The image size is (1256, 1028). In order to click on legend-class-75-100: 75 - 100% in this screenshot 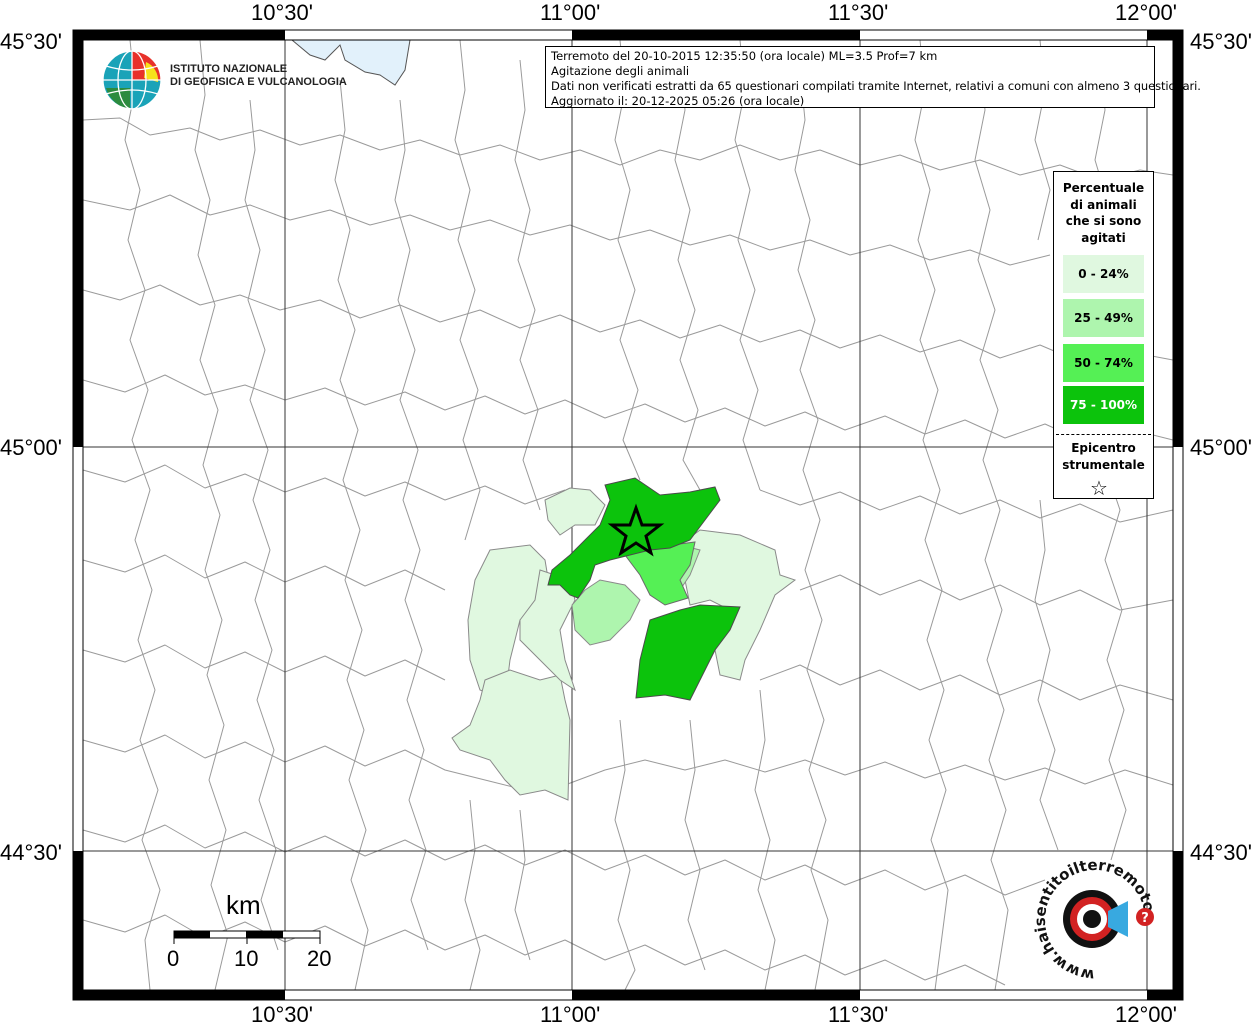, I will do `click(1103, 405)`.